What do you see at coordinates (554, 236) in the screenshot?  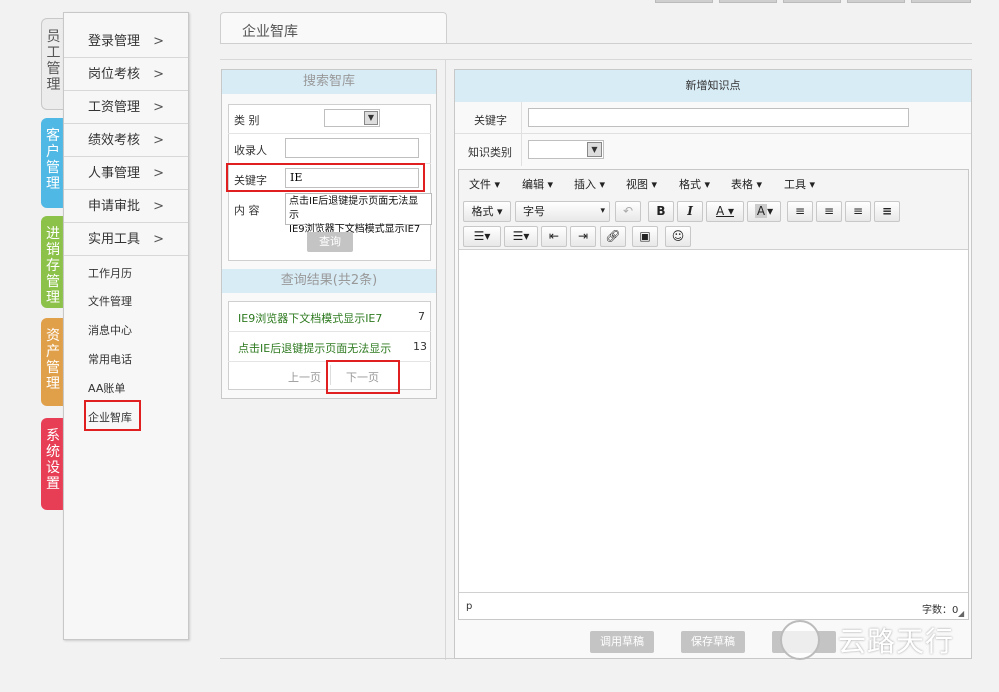 I see `outdent-icon: ⇤` at bounding box center [554, 236].